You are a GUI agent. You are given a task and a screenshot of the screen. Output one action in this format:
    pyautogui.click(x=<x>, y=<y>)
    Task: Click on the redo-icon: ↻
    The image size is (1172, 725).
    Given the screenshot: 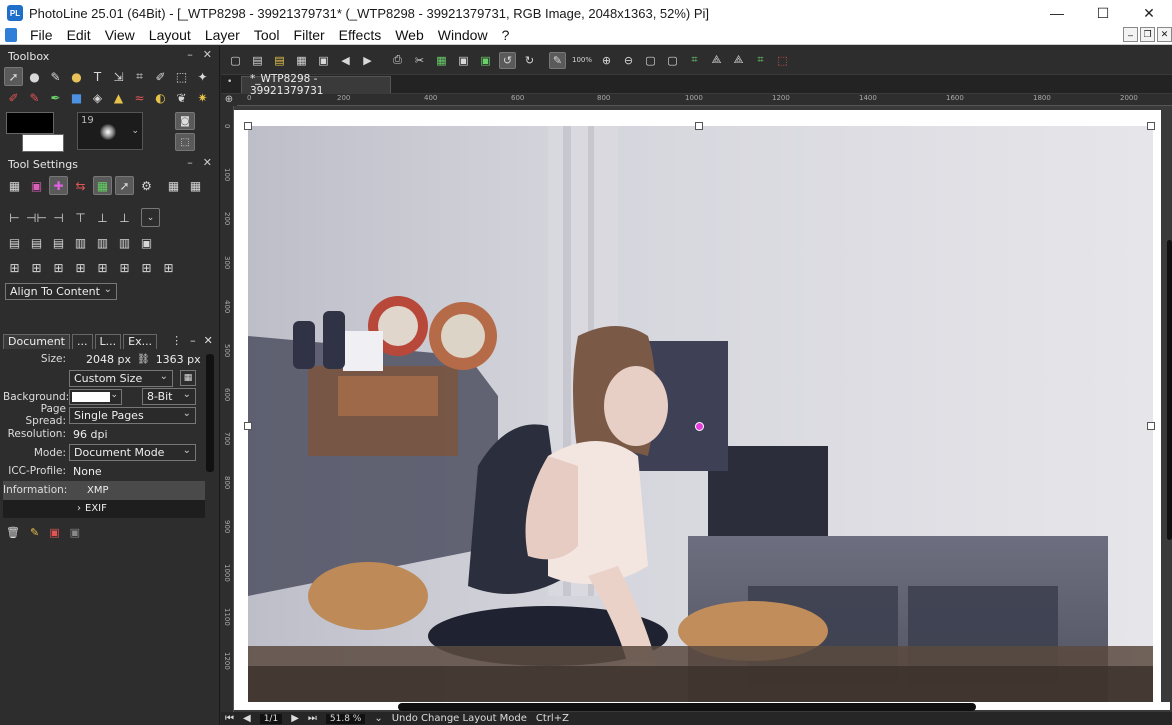 What is the action you would take?
    pyautogui.click(x=529, y=60)
    